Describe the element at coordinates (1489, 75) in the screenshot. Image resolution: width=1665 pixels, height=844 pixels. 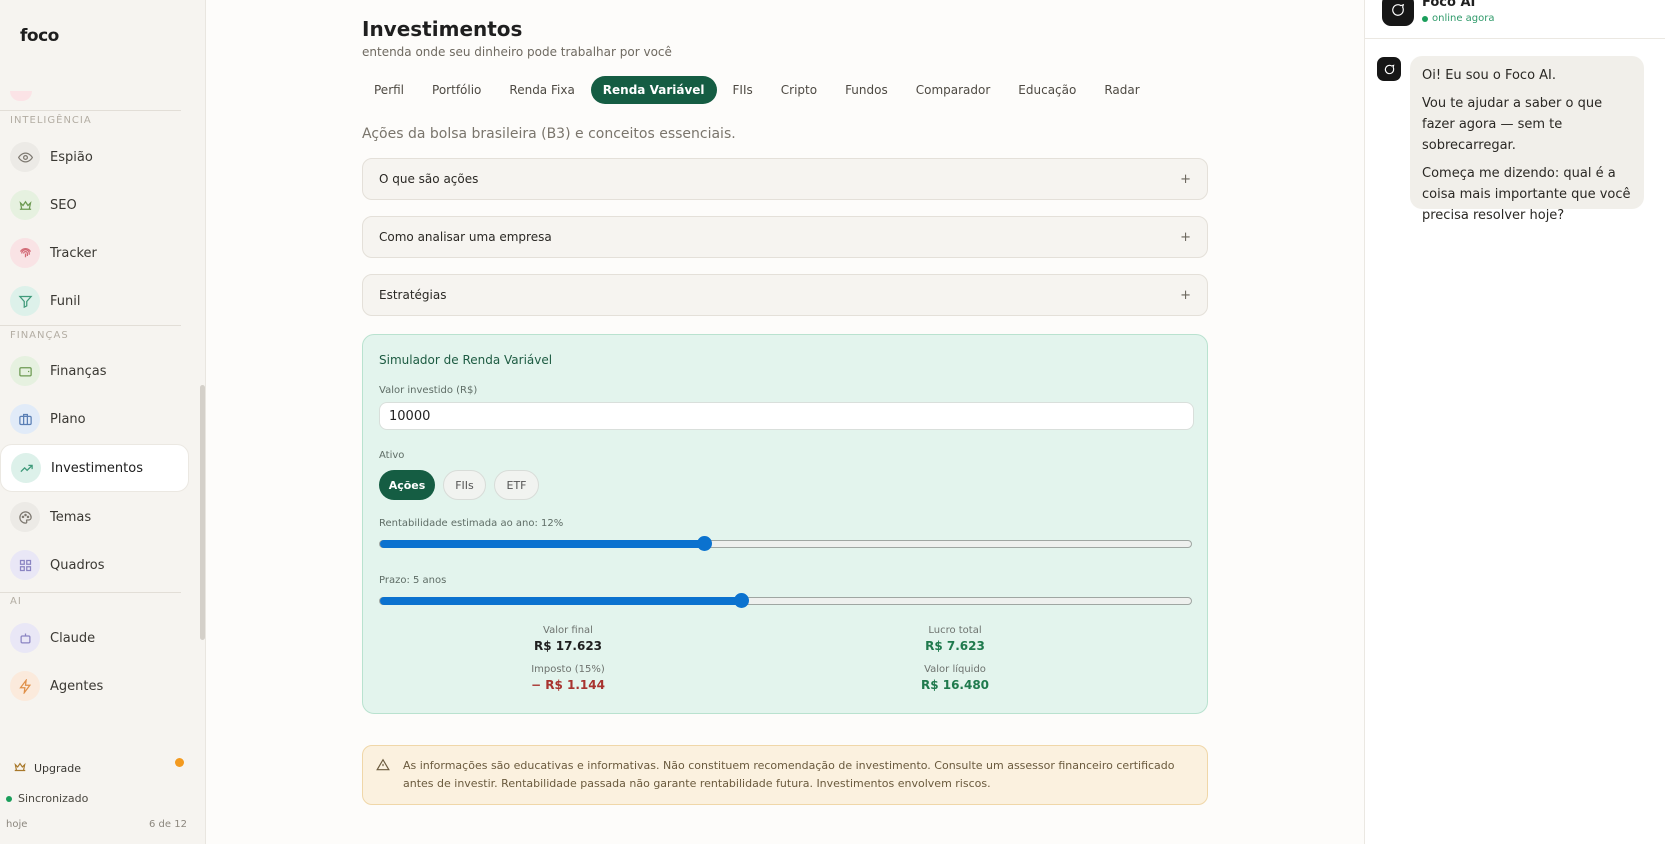
I see `message-line: Oi! Eu sou o Foco AI.` at that location.